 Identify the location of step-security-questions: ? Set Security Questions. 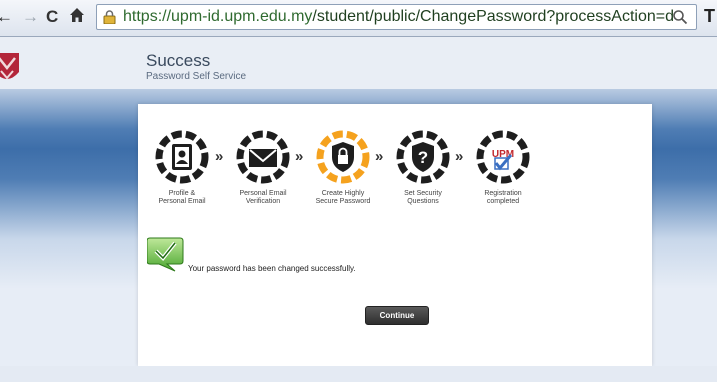
(423, 168).